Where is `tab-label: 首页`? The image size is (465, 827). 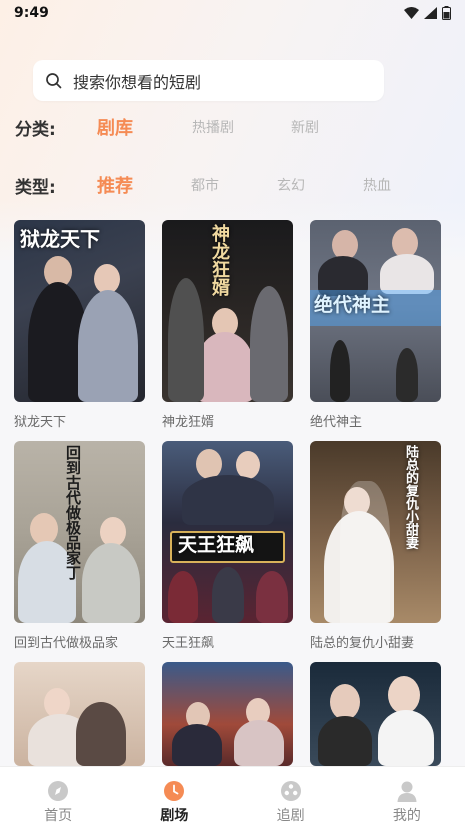
tab-label: 首页 is located at coordinates (58, 816).